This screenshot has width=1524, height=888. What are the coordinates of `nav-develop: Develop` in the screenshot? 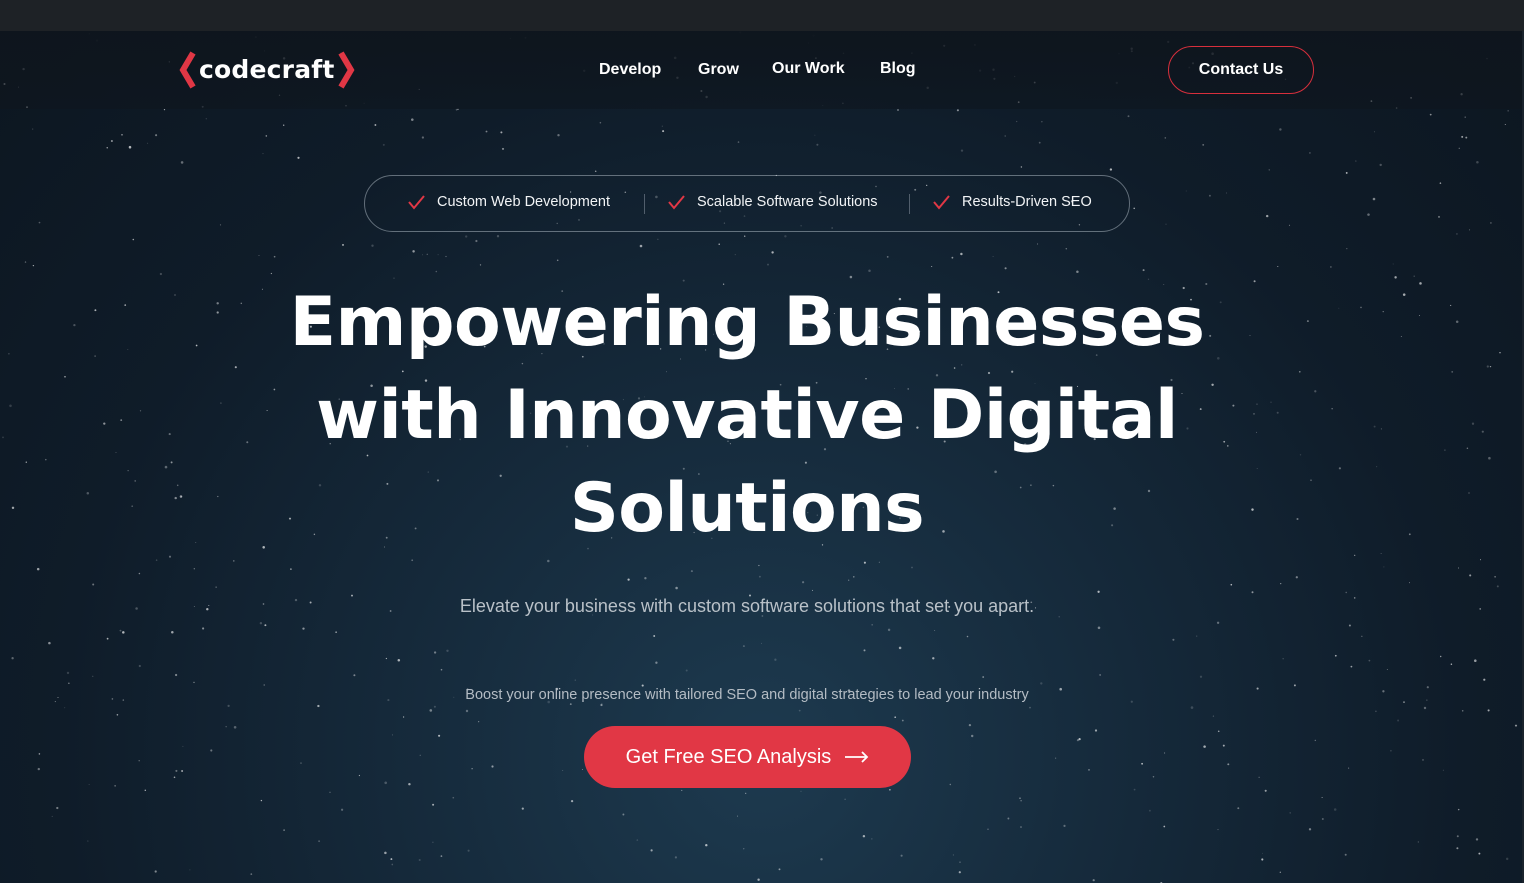 It's located at (630, 70).